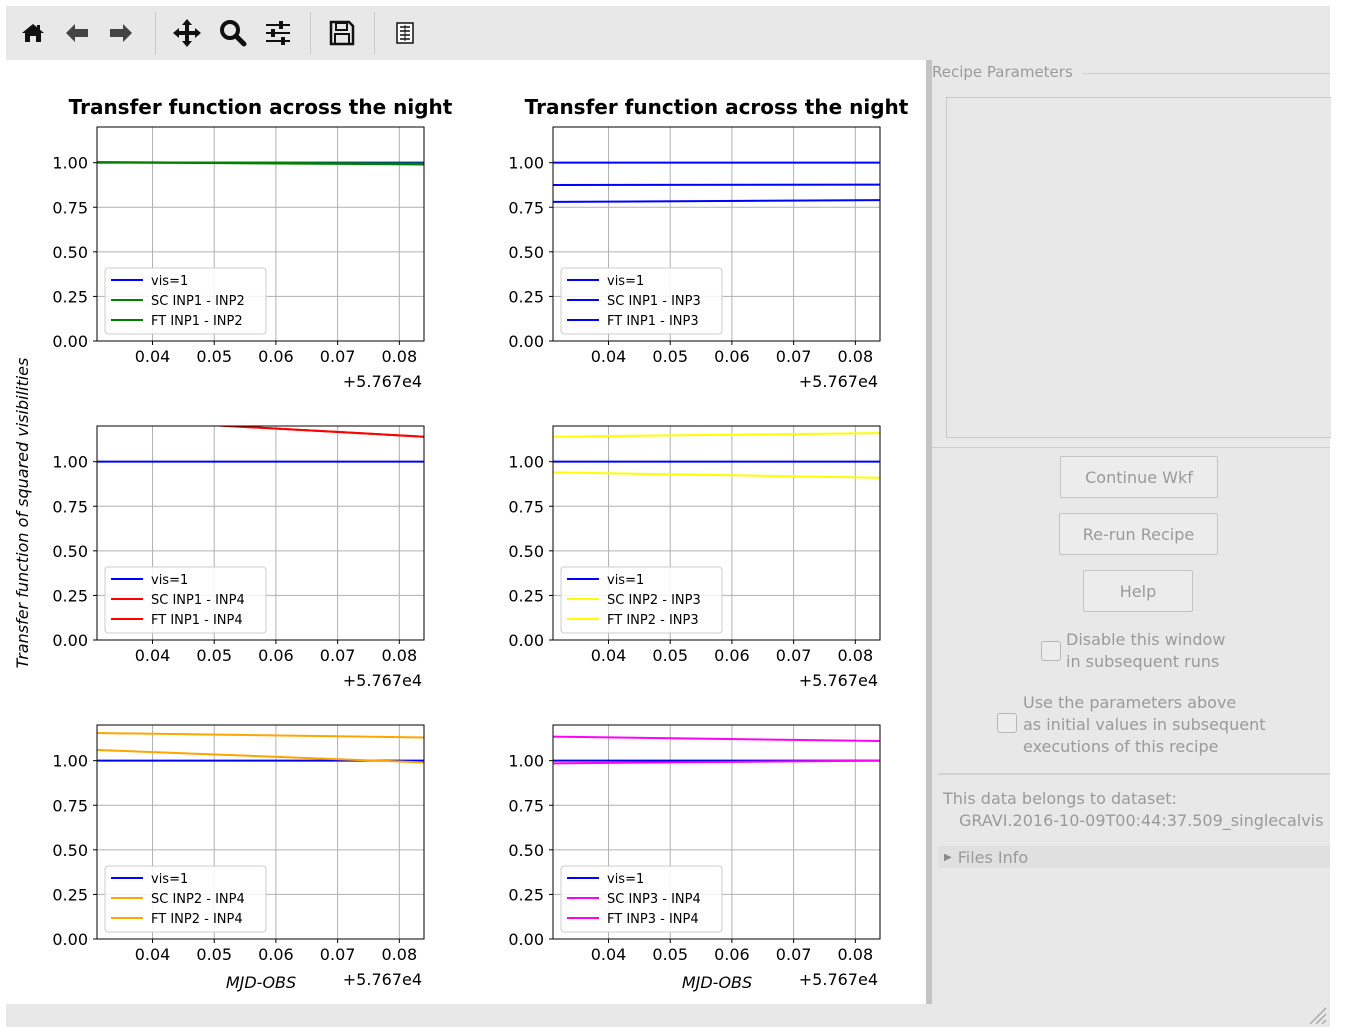  I want to click on legend-entry: FT INP1 - INP3, so click(653, 321).